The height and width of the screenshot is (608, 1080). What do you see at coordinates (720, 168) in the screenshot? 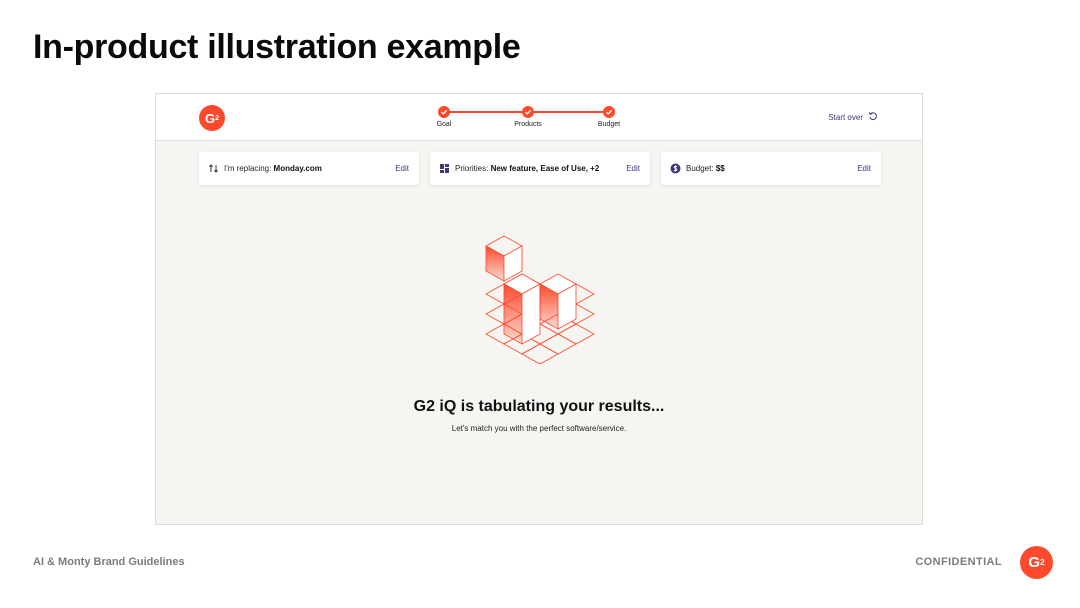
I see `chip-value: $$` at bounding box center [720, 168].